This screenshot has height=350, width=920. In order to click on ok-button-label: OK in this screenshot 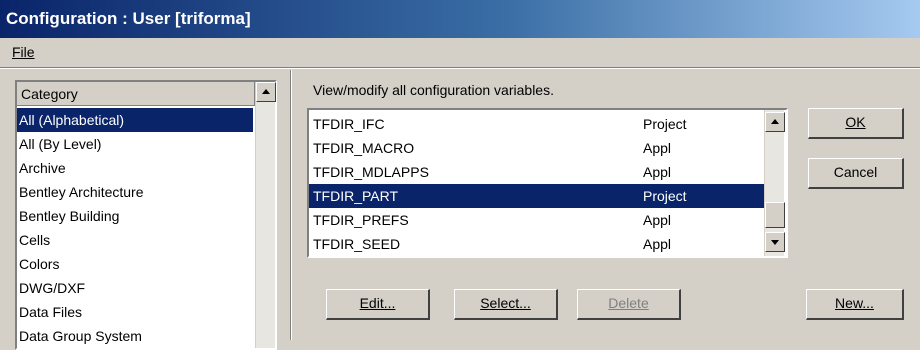, I will do `click(855, 122)`.